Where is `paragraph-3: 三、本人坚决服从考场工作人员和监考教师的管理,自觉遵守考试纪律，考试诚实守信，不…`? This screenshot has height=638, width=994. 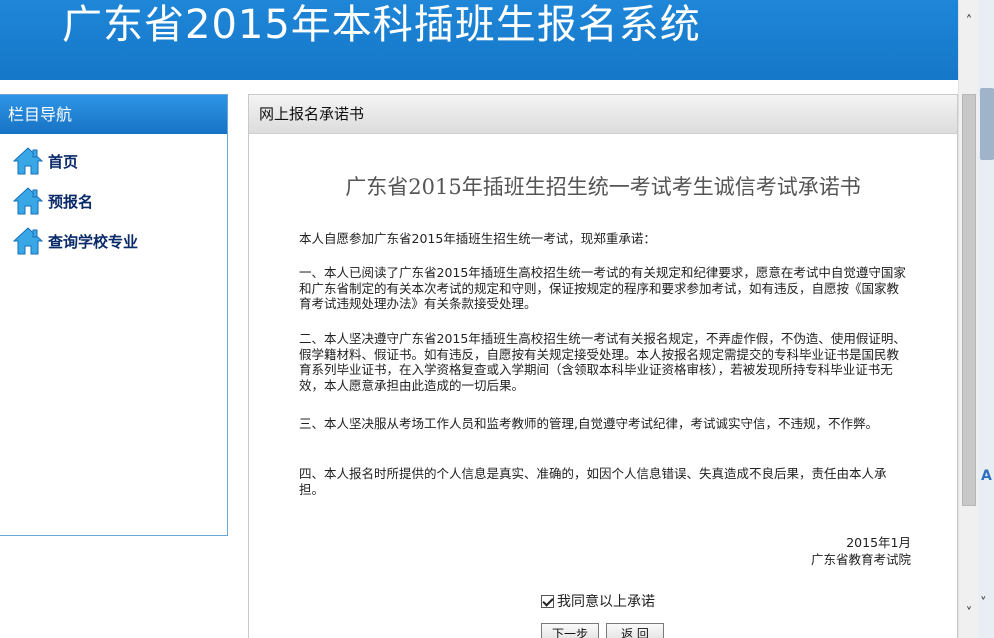 paragraph-3: 三、本人坚决服从考场工作人员和监考教师的管理,自觉遵守考试纪律，考试诚实守信，不… is located at coordinates (588, 423).